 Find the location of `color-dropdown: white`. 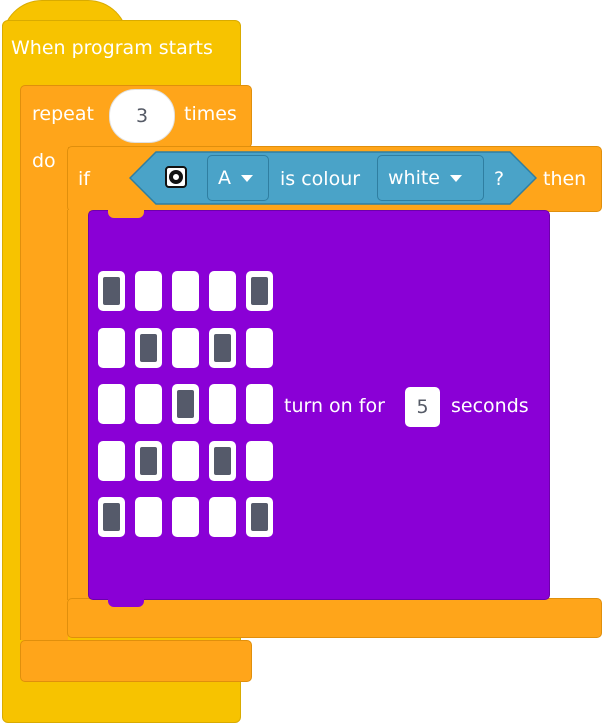

color-dropdown: white is located at coordinates (430, 178).